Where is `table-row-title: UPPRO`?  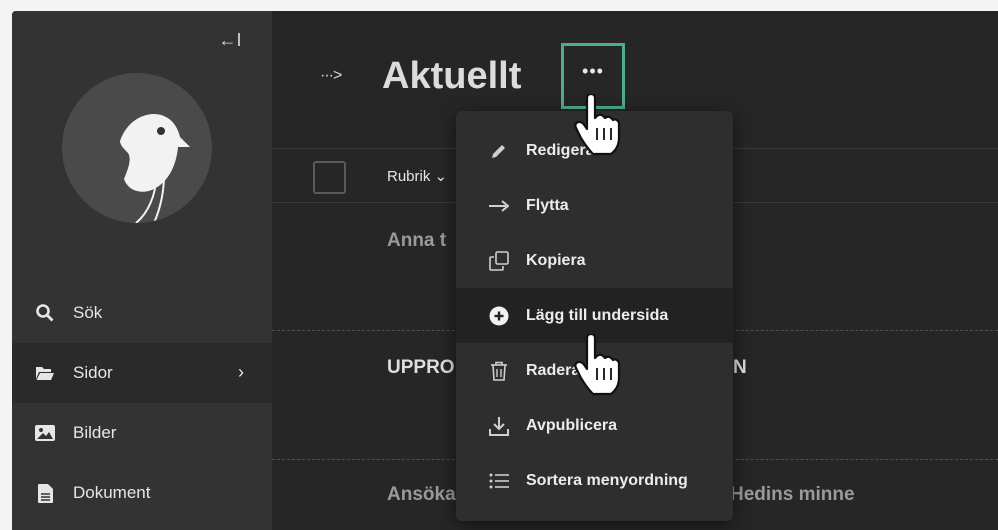
table-row-title: UPPRO is located at coordinates (421, 368).